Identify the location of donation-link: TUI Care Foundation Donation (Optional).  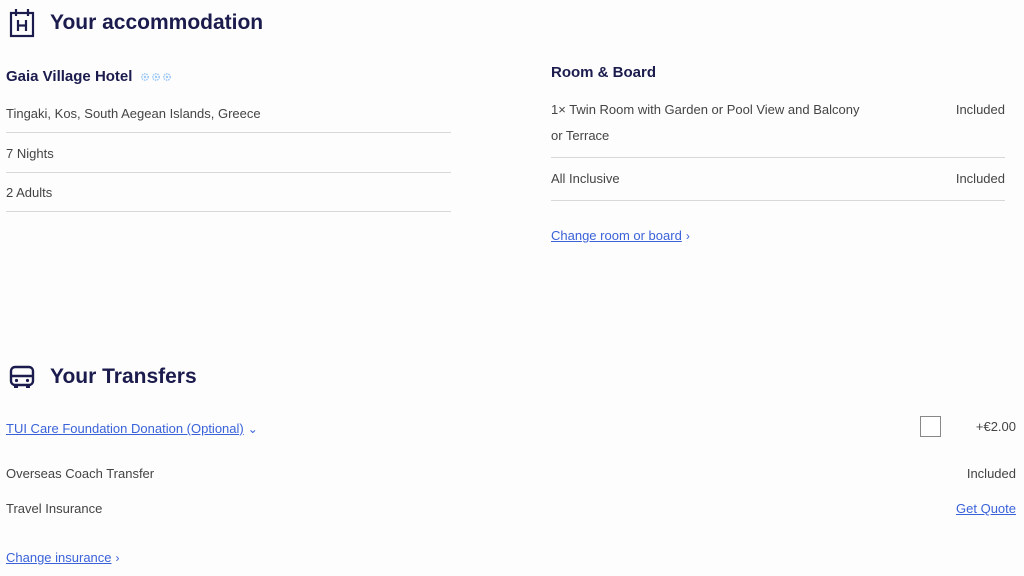
(125, 428).